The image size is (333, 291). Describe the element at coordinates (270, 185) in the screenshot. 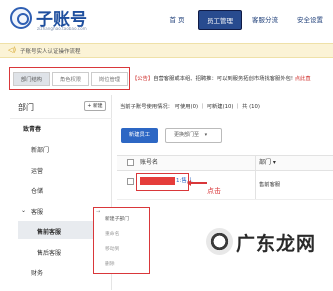

I see `row-department: 售前客服` at that location.